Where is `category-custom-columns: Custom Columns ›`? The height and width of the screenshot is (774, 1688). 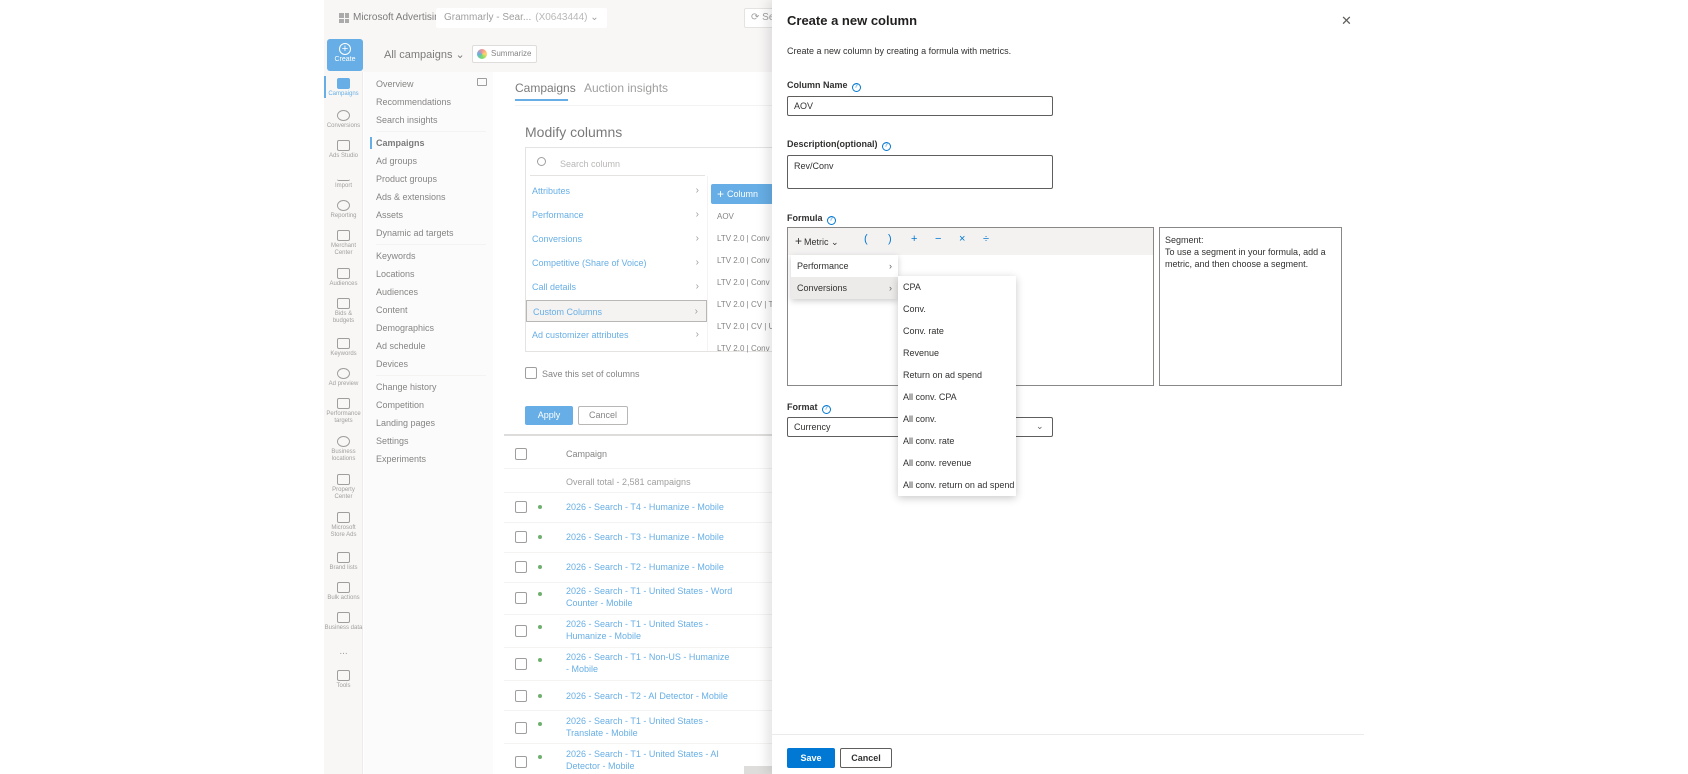 category-custom-columns: Custom Columns › is located at coordinates (616, 311).